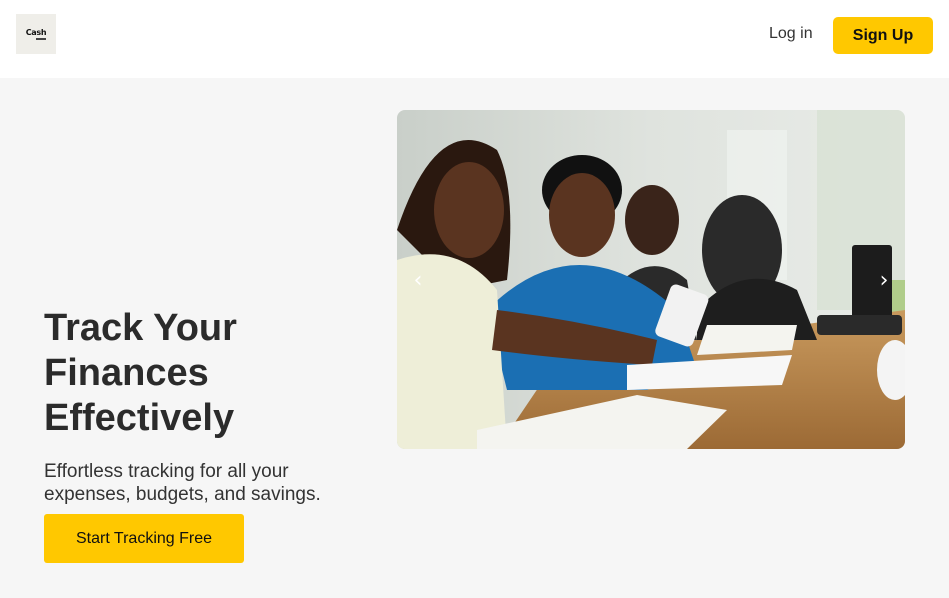 The image size is (949, 598). What do you see at coordinates (140, 328) in the screenshot?
I see `hero-title-line: Track Your` at bounding box center [140, 328].